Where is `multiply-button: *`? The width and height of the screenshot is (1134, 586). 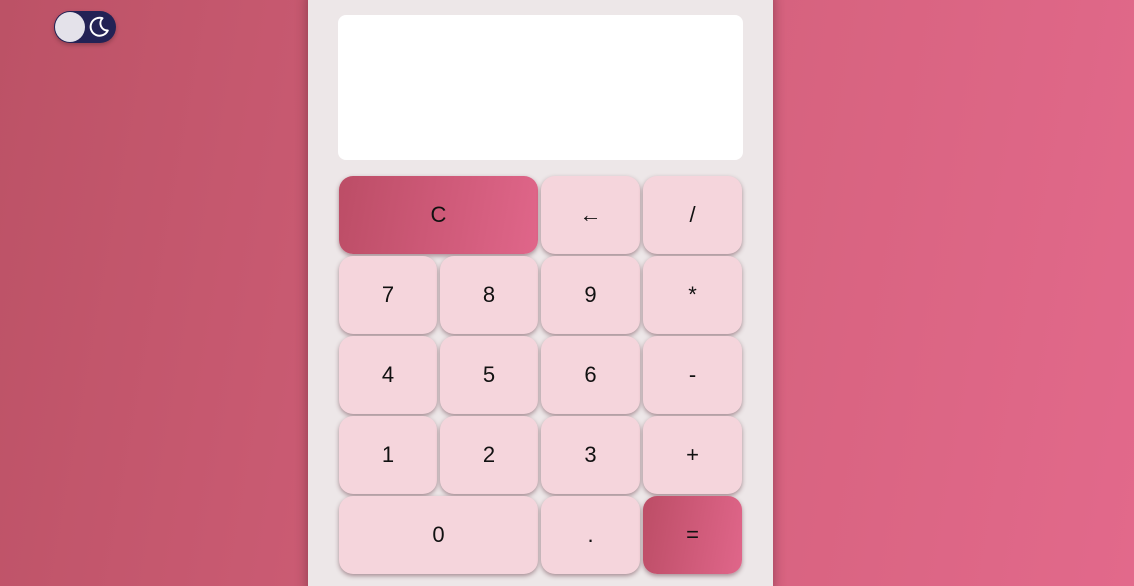
multiply-button: * is located at coordinates (692, 295).